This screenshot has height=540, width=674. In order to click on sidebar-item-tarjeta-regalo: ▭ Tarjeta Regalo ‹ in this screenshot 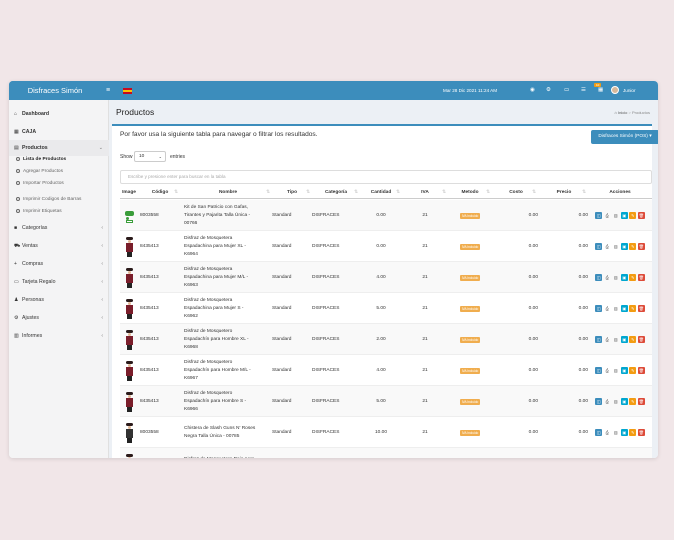, I will do `click(59, 282)`.